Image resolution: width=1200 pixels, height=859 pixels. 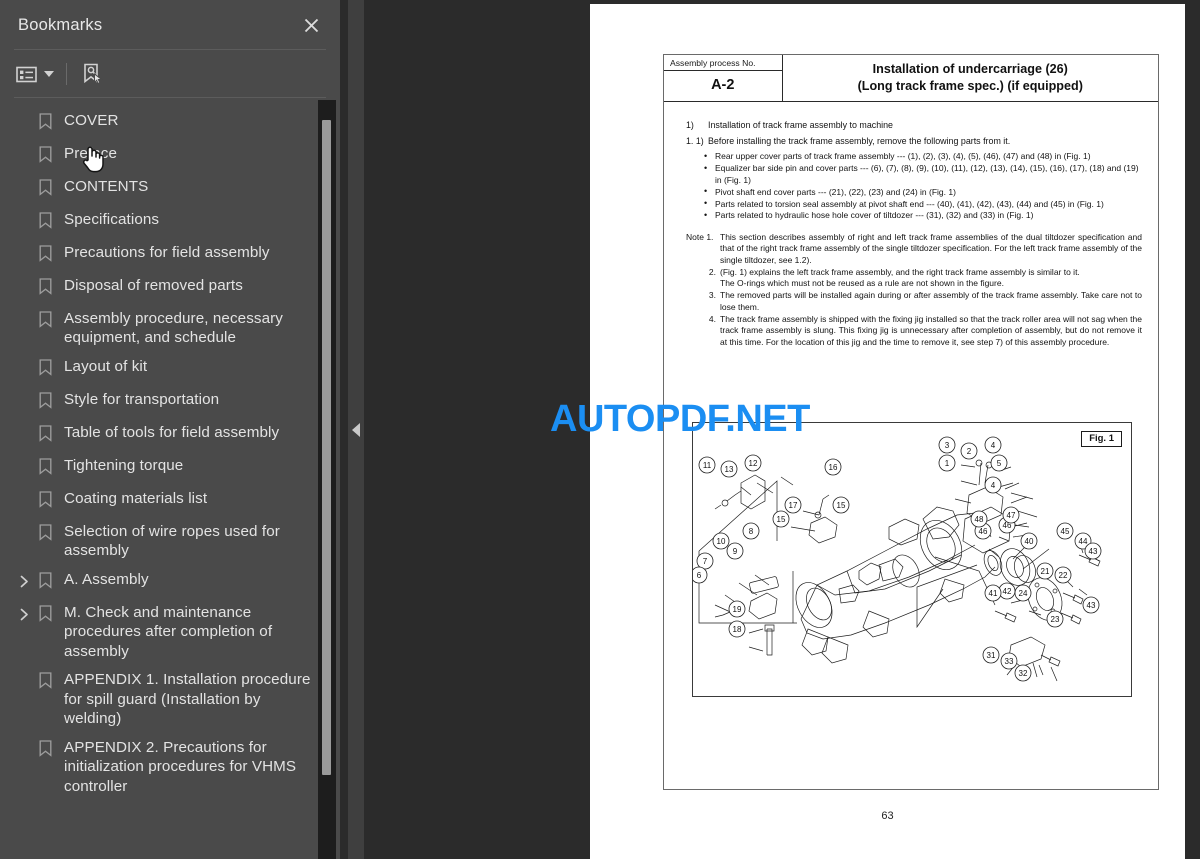 I want to click on sidebar-scrollbar-thumb, so click(x=326, y=447).